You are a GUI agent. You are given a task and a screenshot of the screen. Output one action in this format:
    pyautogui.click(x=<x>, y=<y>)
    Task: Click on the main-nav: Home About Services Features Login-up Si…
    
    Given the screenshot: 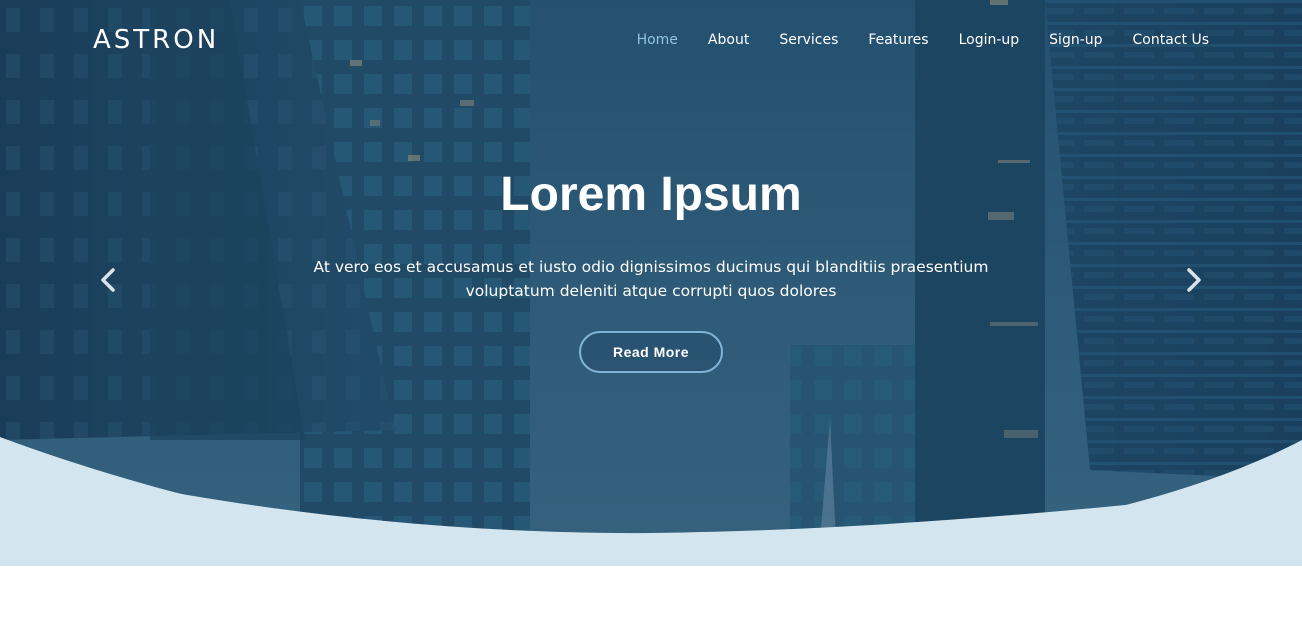 What is the action you would take?
    pyautogui.click(x=908, y=40)
    